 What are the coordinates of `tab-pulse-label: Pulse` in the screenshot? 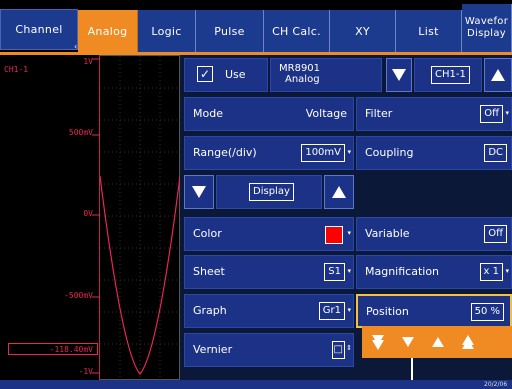 It's located at (229, 31).